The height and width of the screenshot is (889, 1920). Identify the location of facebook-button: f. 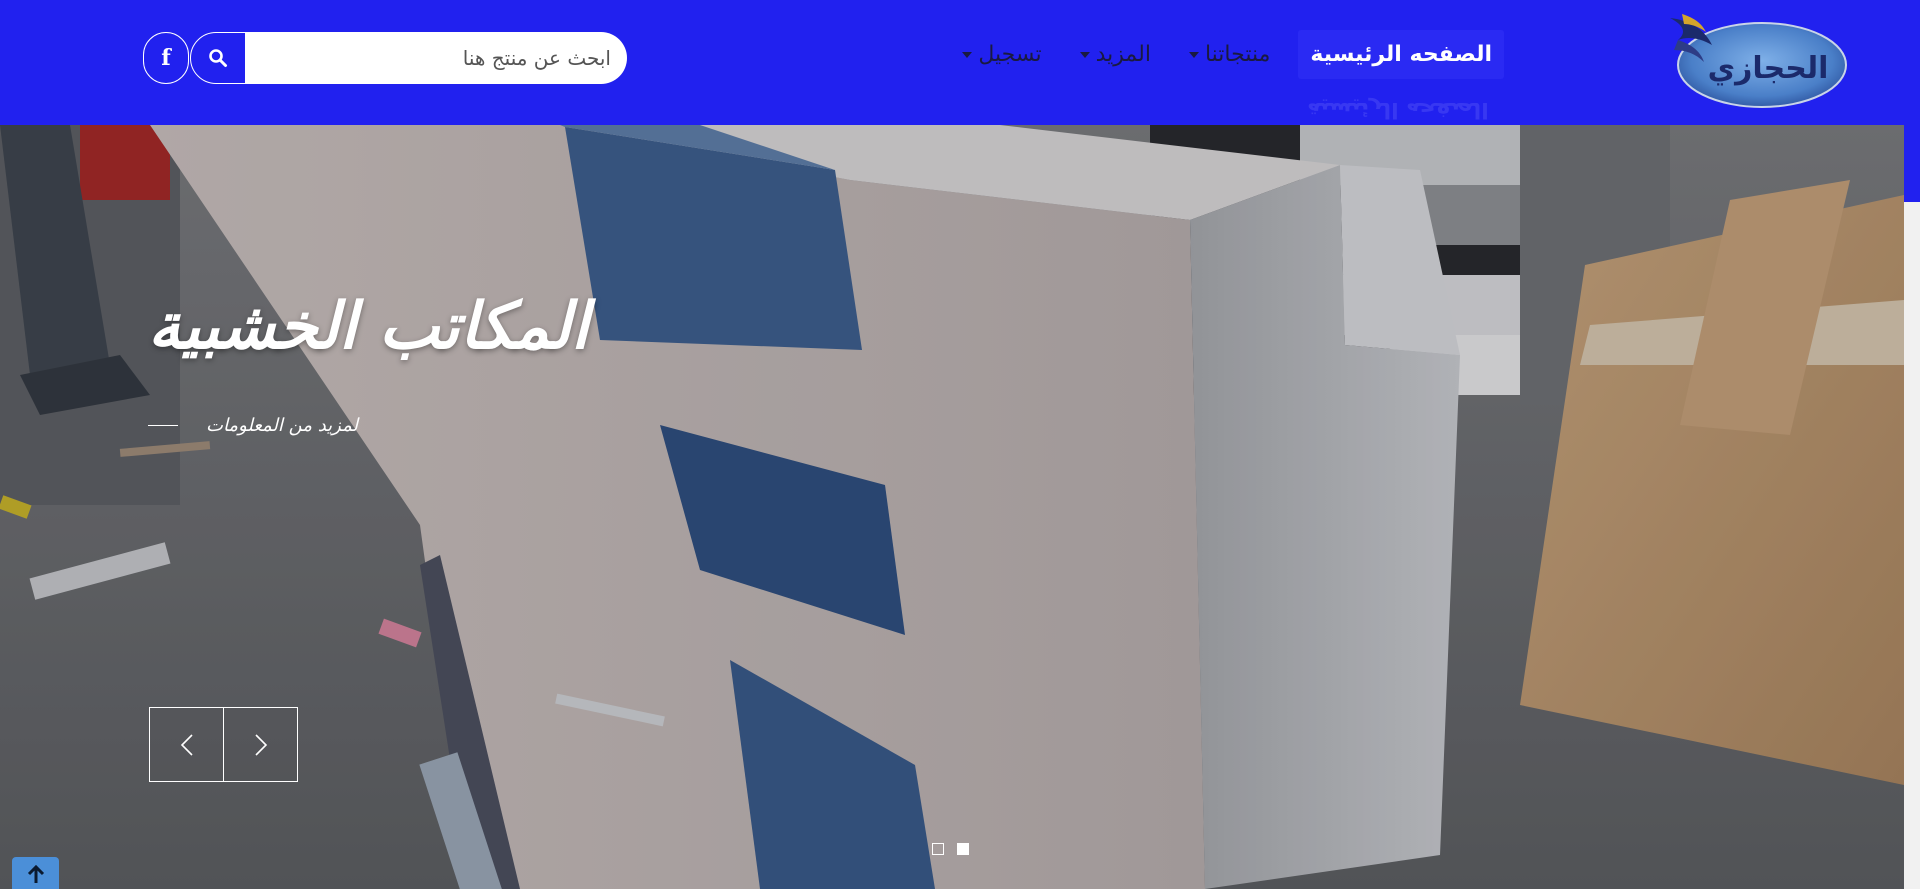
(166, 58).